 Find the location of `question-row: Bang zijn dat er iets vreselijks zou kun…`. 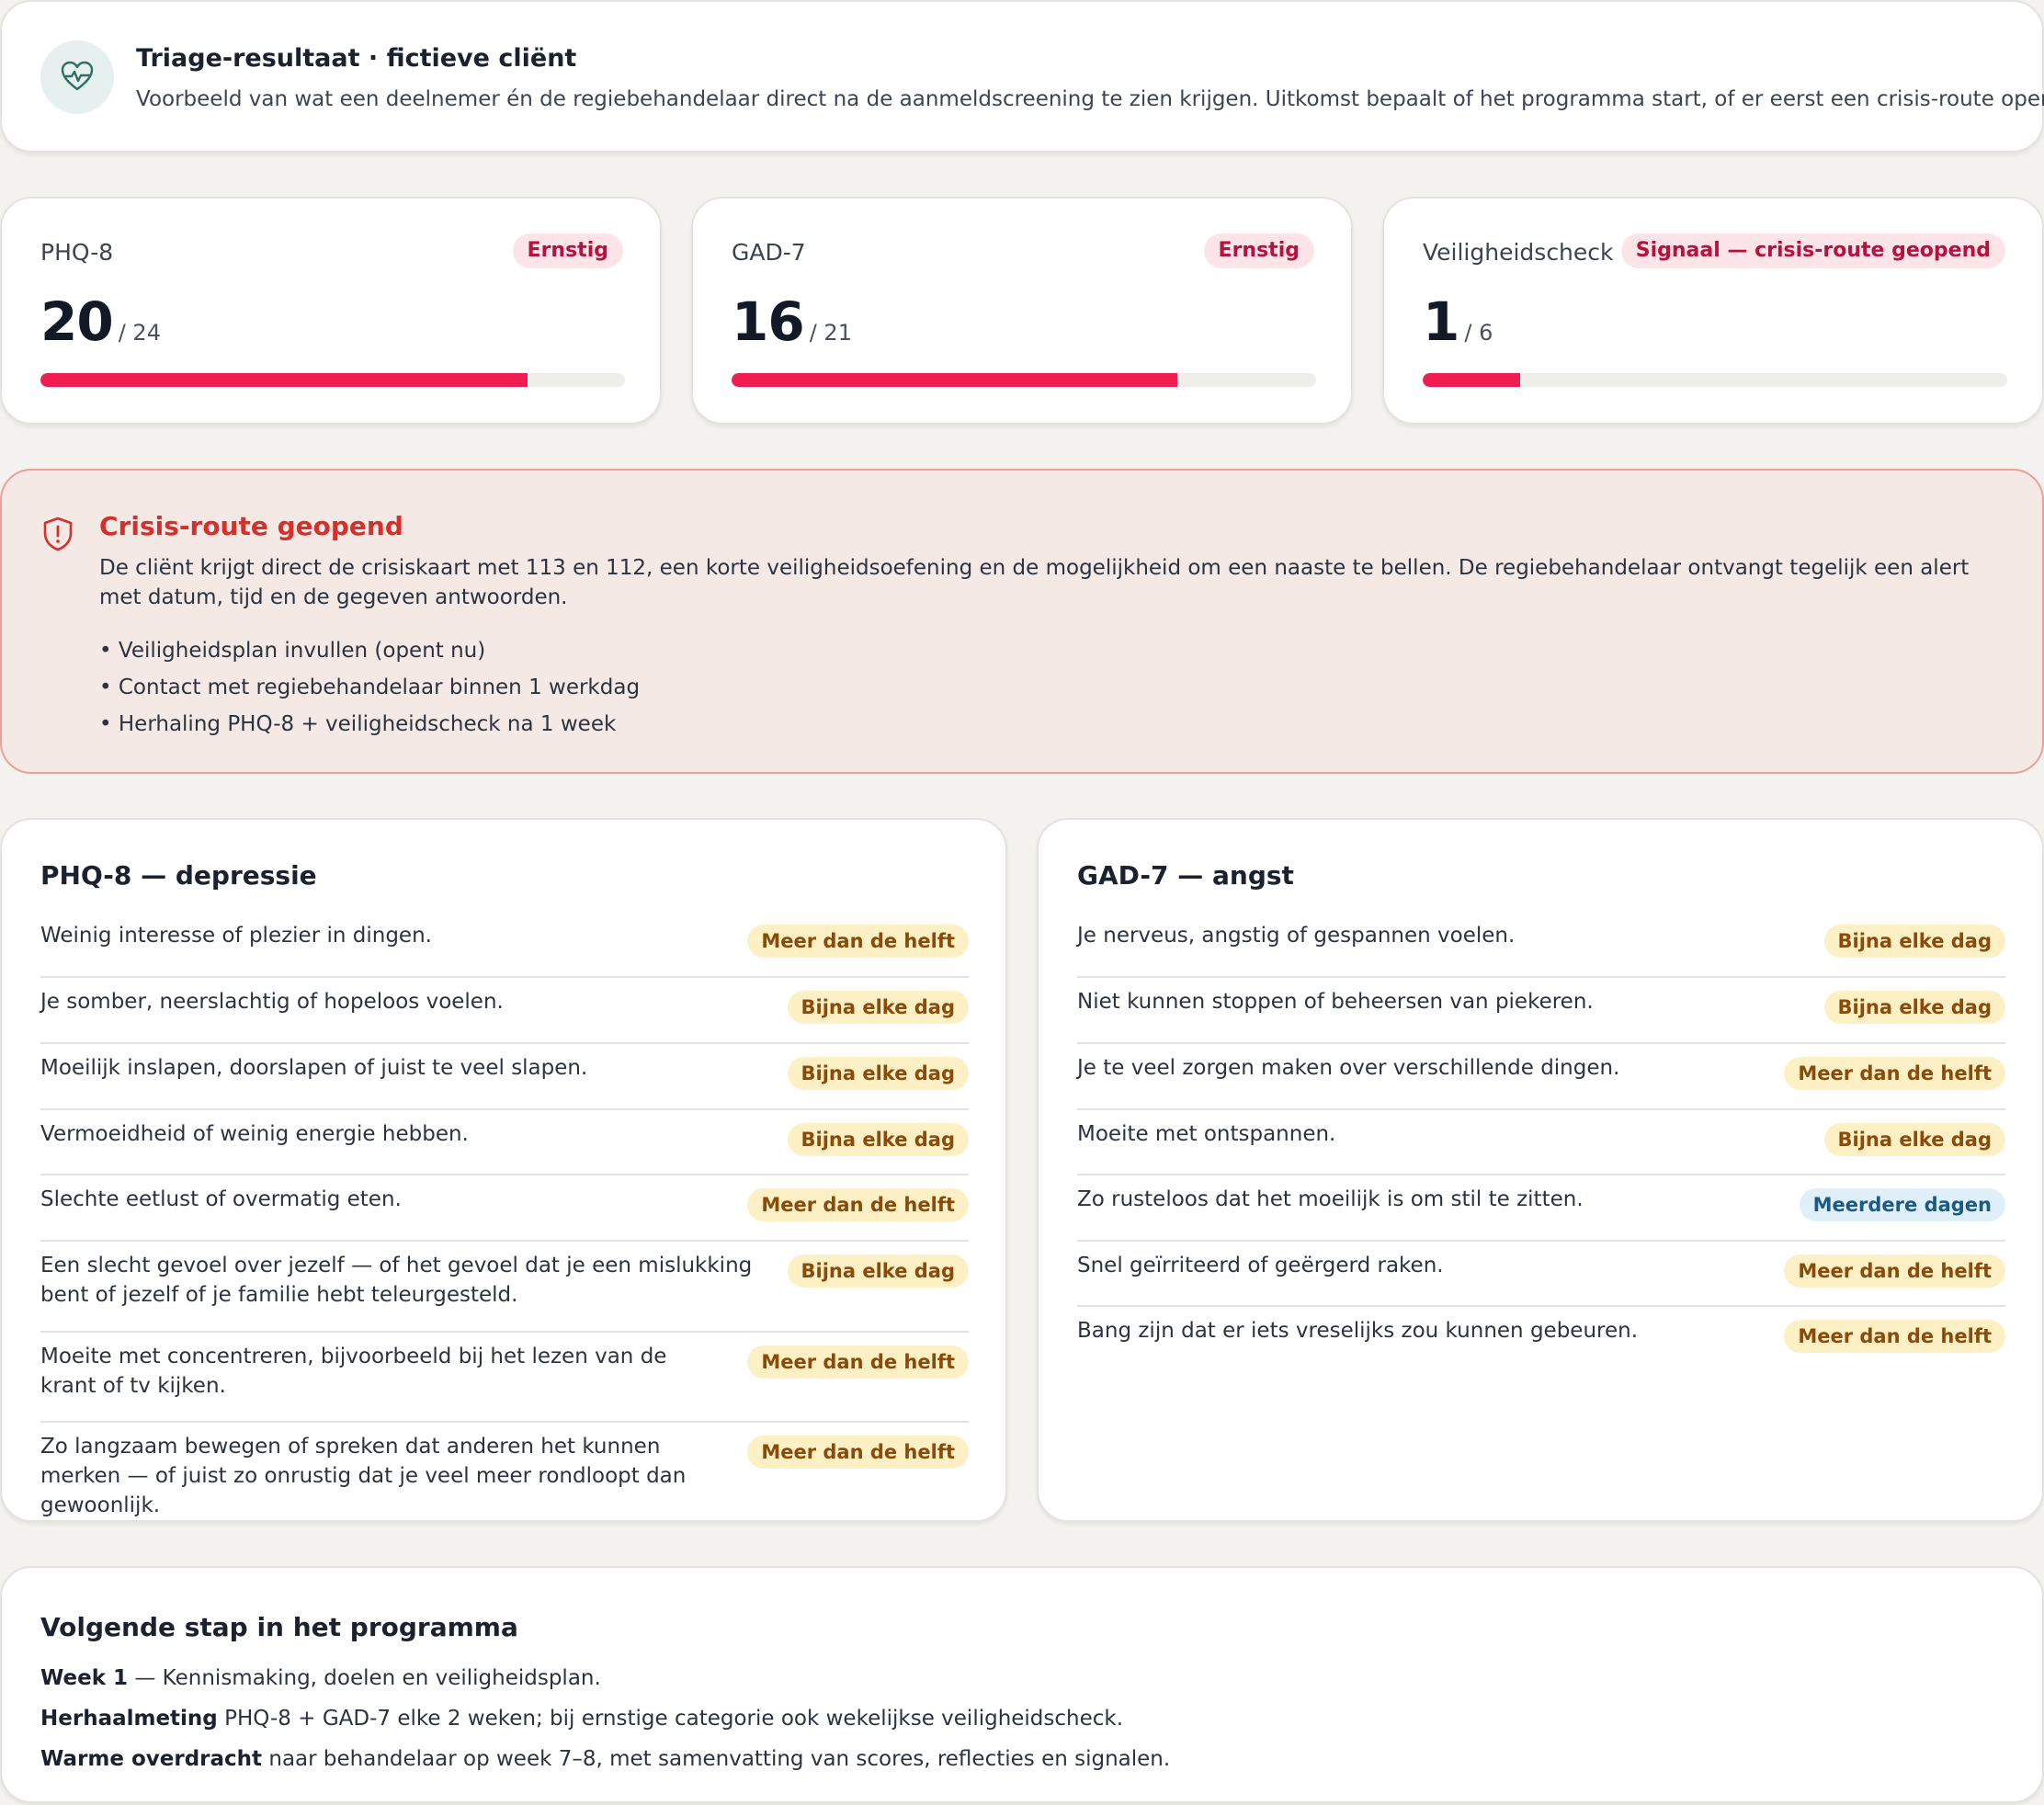

question-row: Bang zijn dat er iets vreselijks zou kun… is located at coordinates (1541, 1340).